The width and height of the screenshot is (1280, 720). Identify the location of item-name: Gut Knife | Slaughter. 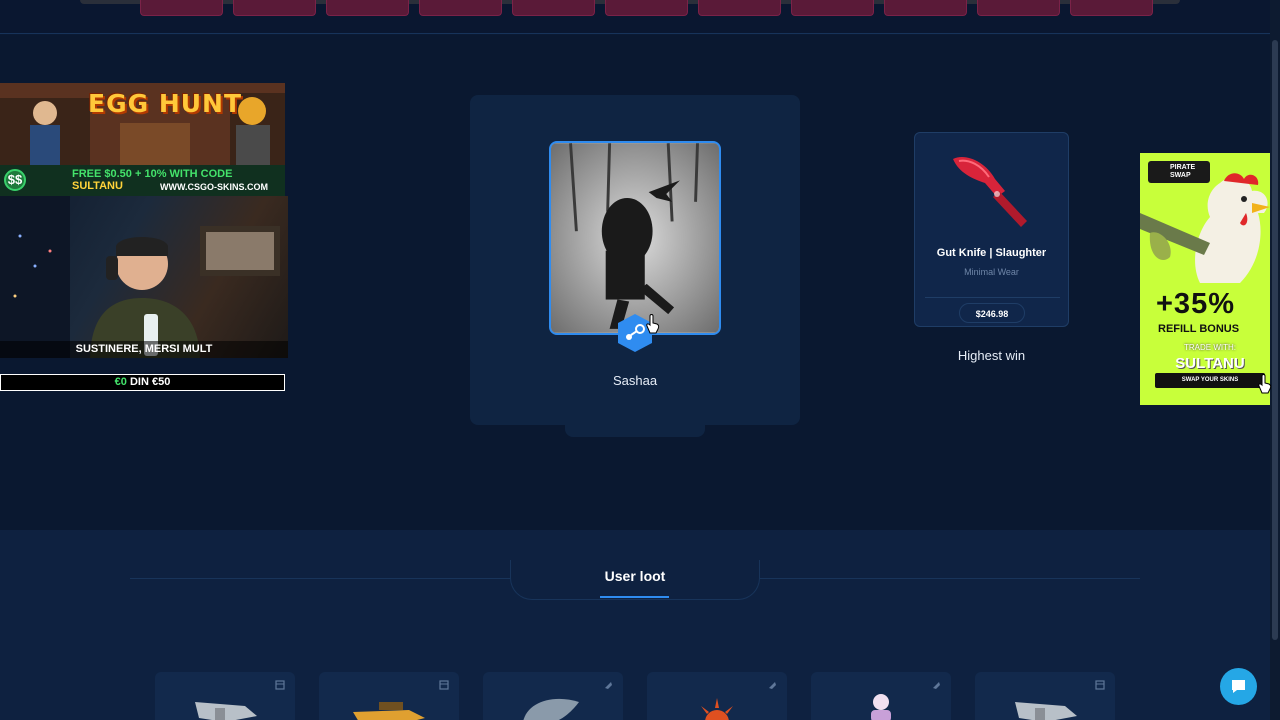
(991, 253).